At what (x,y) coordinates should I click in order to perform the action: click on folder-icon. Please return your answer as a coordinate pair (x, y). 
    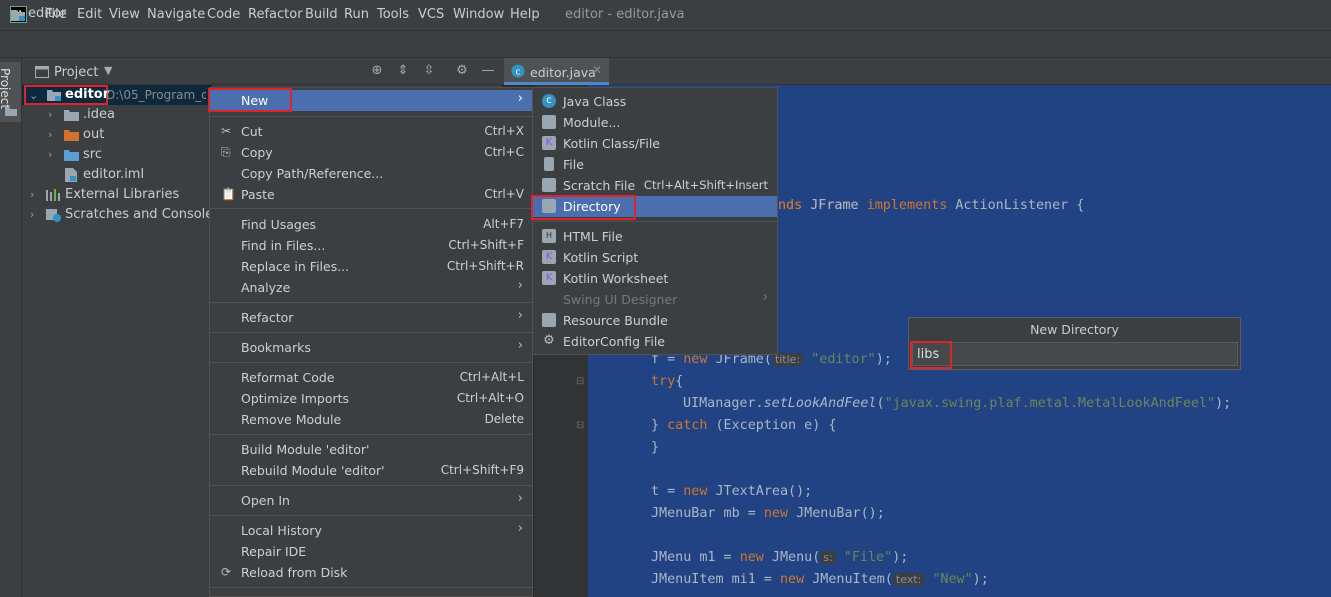
    Looking at the image, I should click on (11, 111).